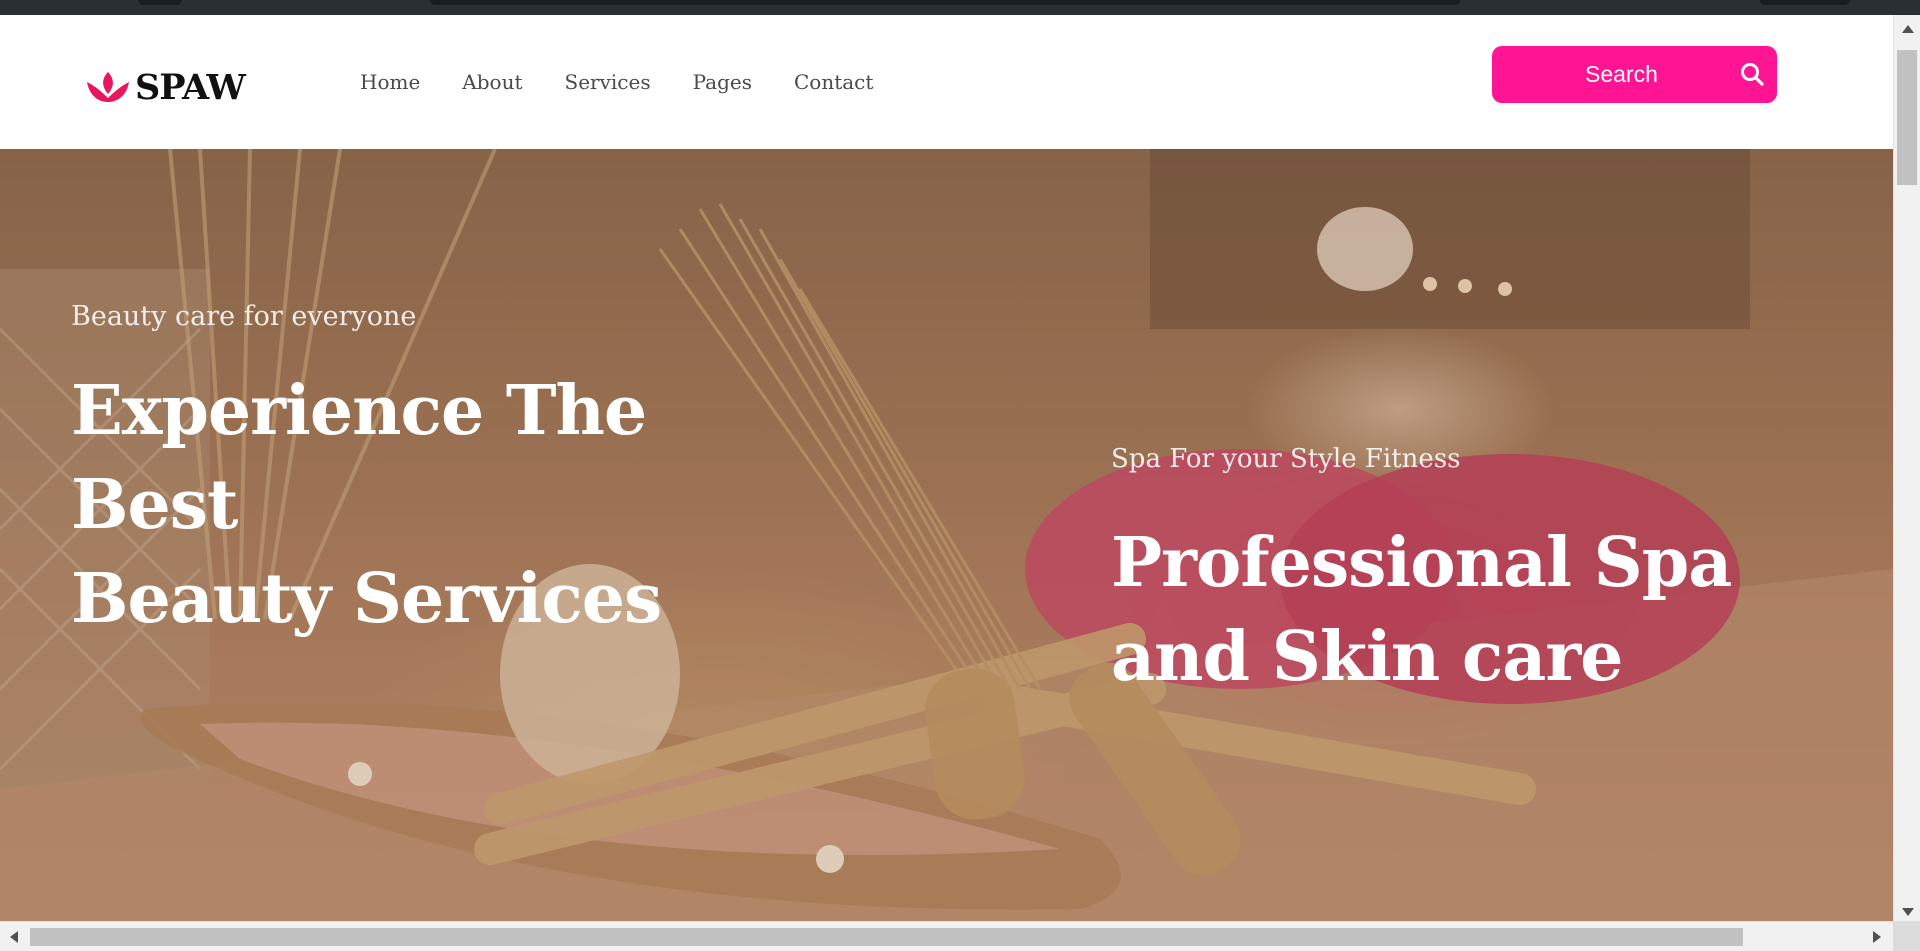 Image resolution: width=1920 pixels, height=951 pixels. I want to click on brand-name: SPAW, so click(190, 87).